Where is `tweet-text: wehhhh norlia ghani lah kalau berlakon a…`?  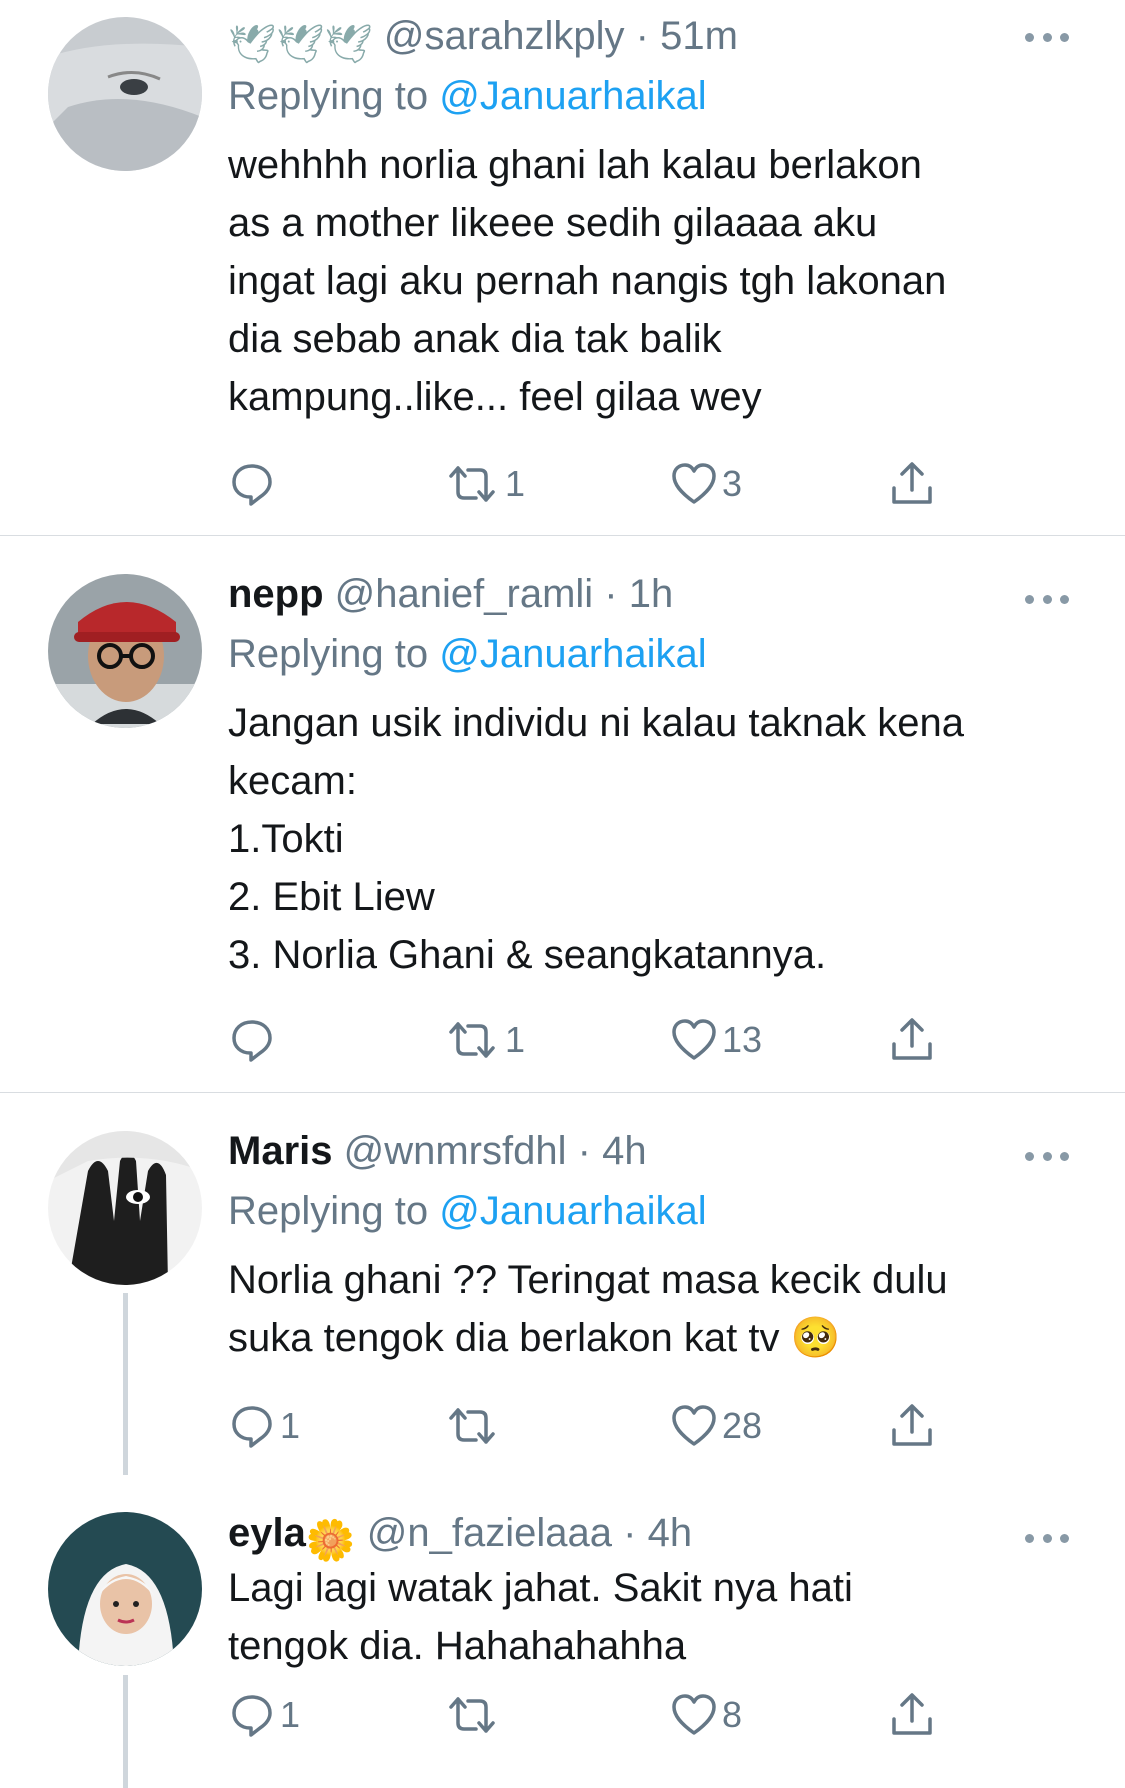 tweet-text: wehhhh norlia ghani lah kalau berlakon a… is located at coordinates (587, 281).